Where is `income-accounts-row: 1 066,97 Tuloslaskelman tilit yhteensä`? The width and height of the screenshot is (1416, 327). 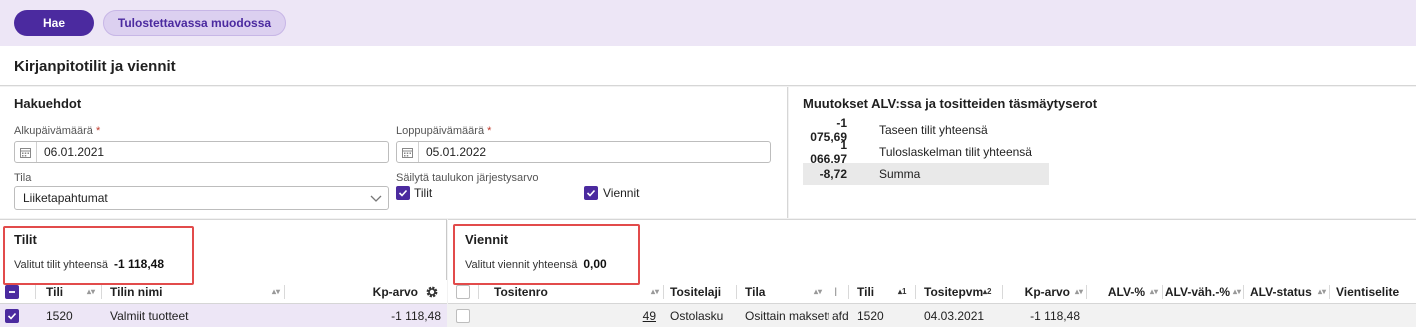
income-accounts-row: 1 066,97 Tuloslaskelman tilit yhteensä is located at coordinates (926, 152).